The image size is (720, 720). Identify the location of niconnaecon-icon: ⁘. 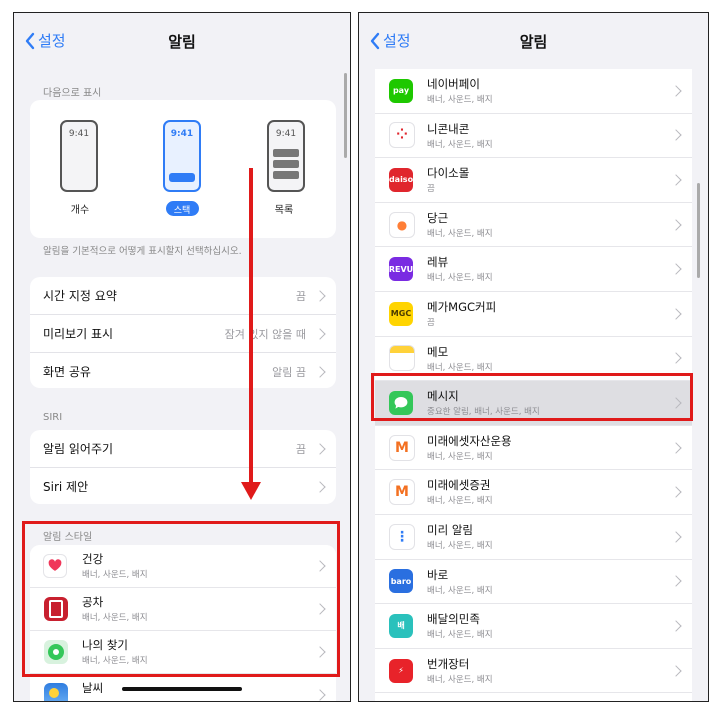
(402, 135).